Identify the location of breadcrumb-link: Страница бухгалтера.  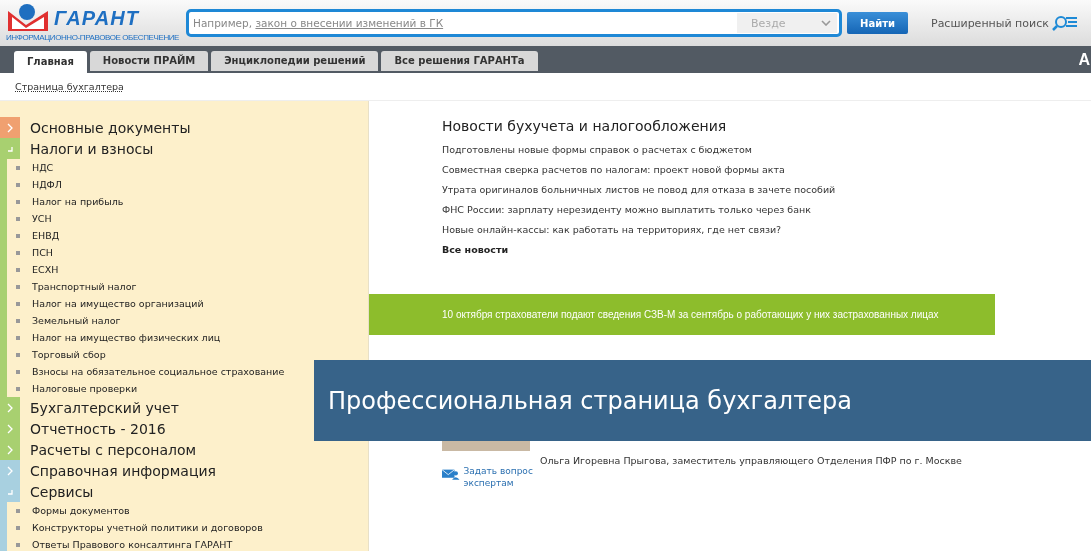
(69, 86).